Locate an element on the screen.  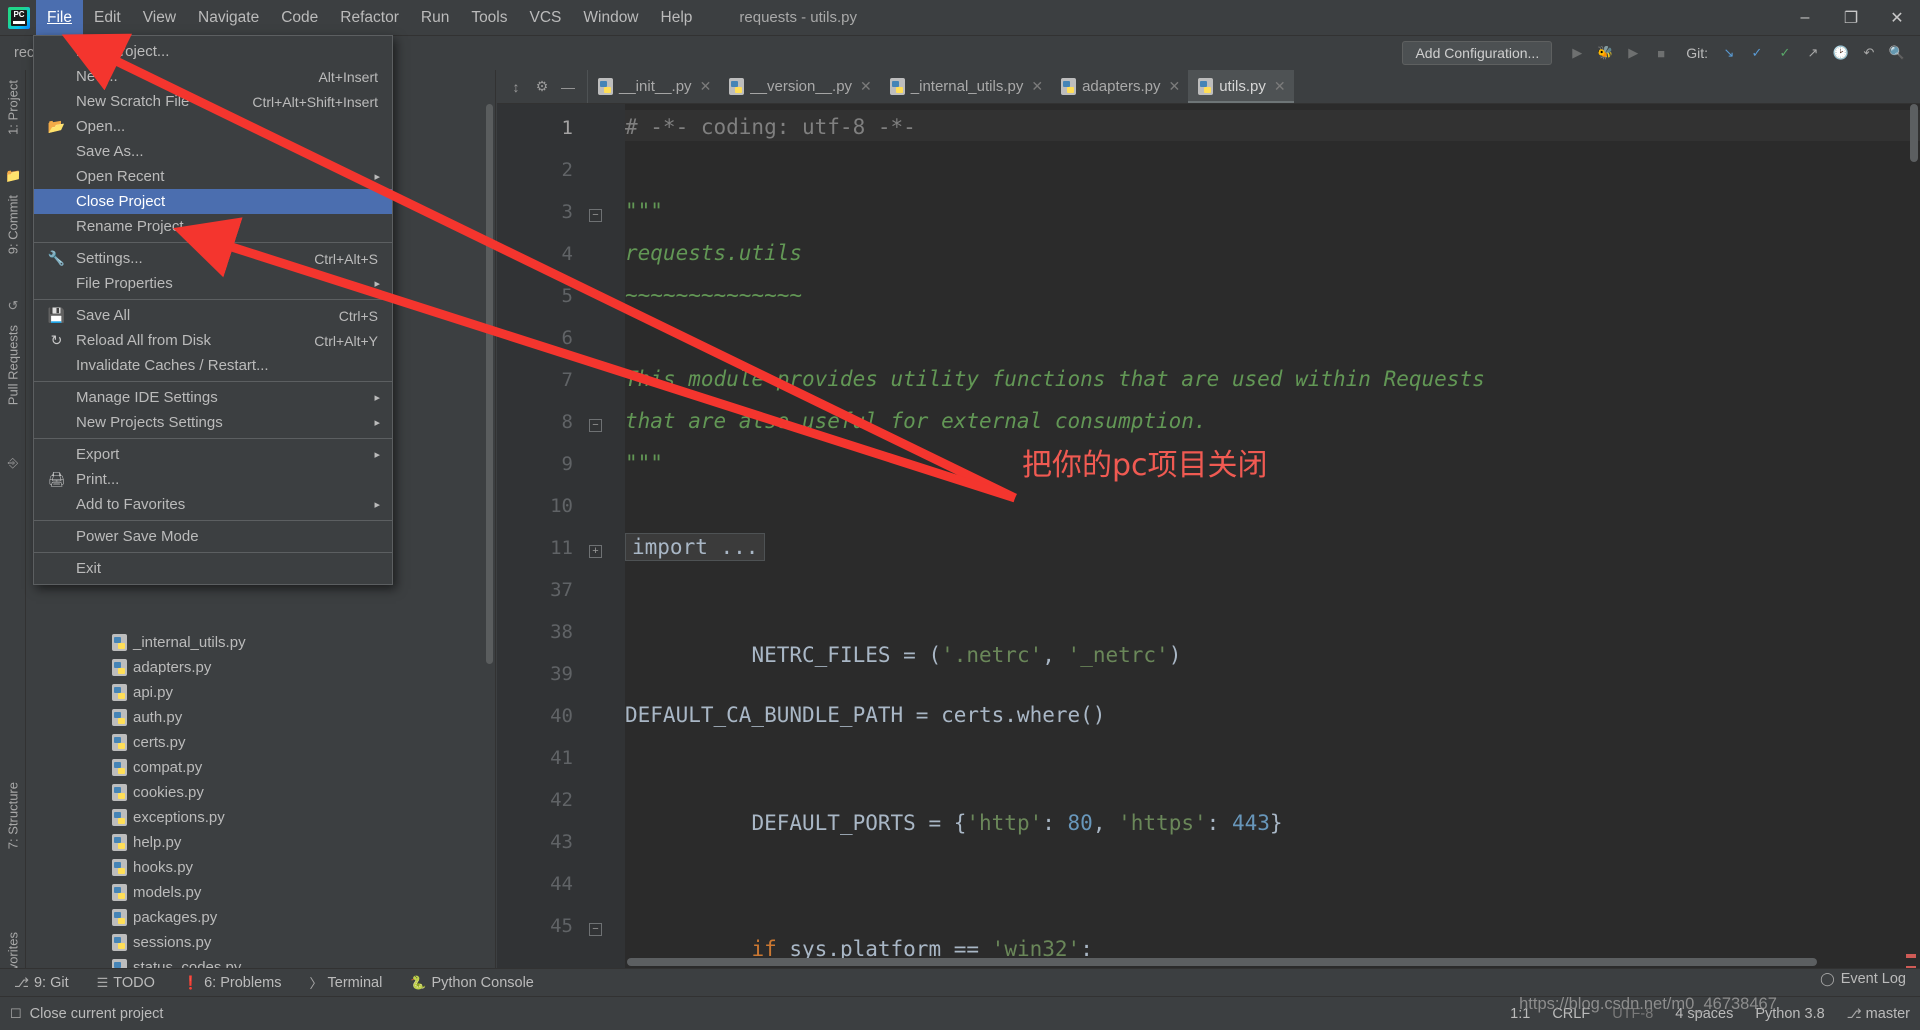
menu-item-exit: Exit is located at coordinates (213, 568).